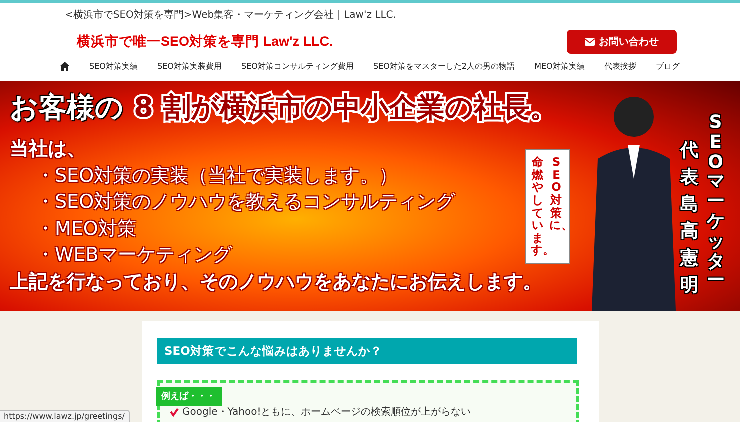  What do you see at coordinates (559, 66) in the screenshot?
I see `nav-link: MEO対策実績` at bounding box center [559, 66].